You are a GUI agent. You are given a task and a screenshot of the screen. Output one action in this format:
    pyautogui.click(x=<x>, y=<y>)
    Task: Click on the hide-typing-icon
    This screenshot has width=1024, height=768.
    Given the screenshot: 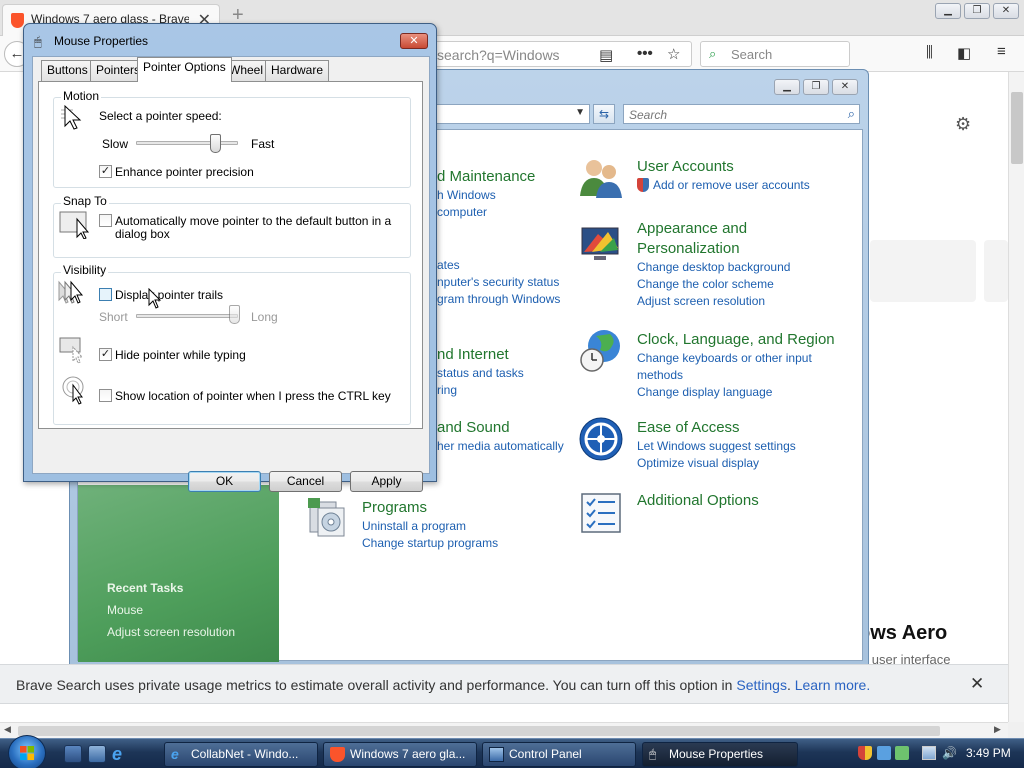 What is the action you would take?
    pyautogui.click(x=71, y=350)
    